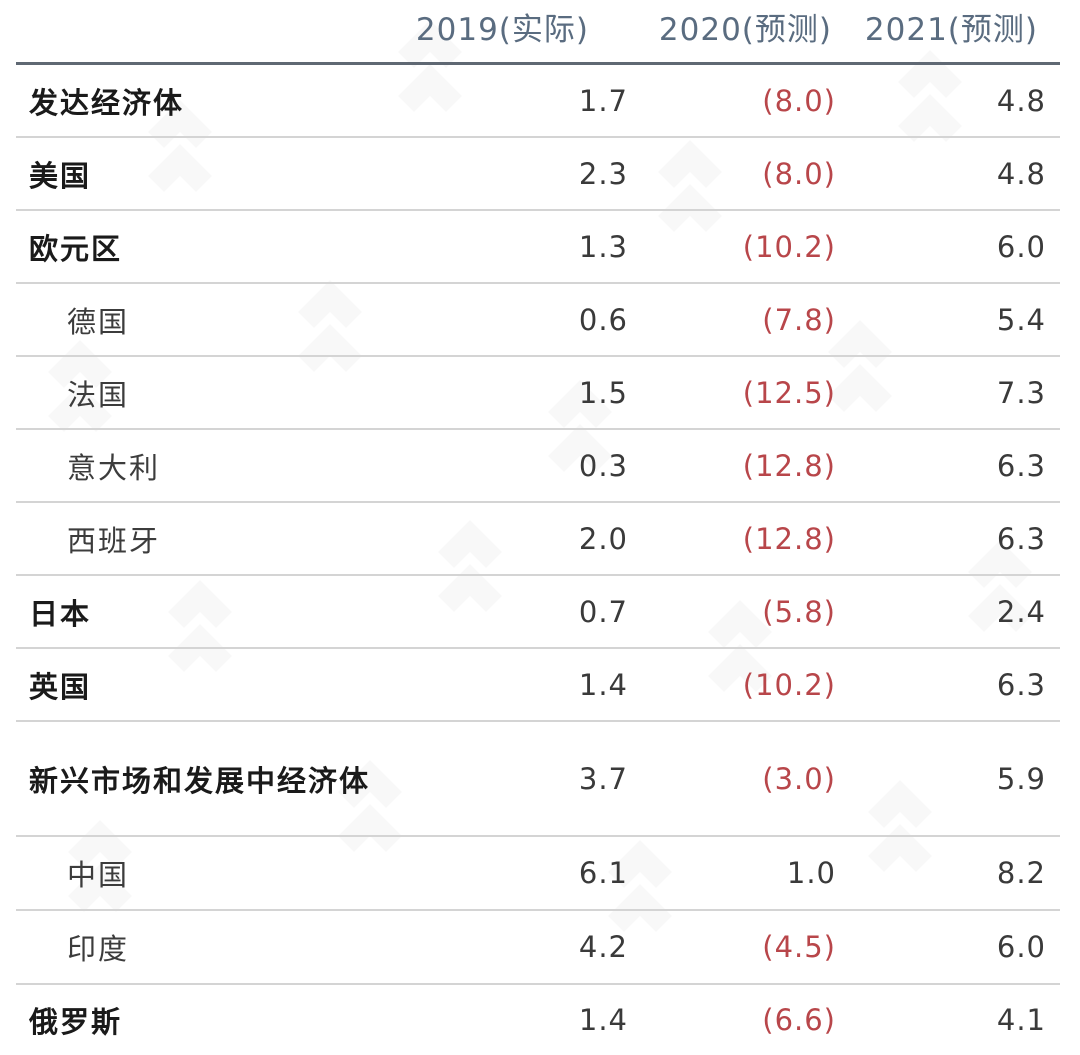 The height and width of the screenshot is (1055, 1080). I want to click on value-2020: (3.0), so click(799, 778).